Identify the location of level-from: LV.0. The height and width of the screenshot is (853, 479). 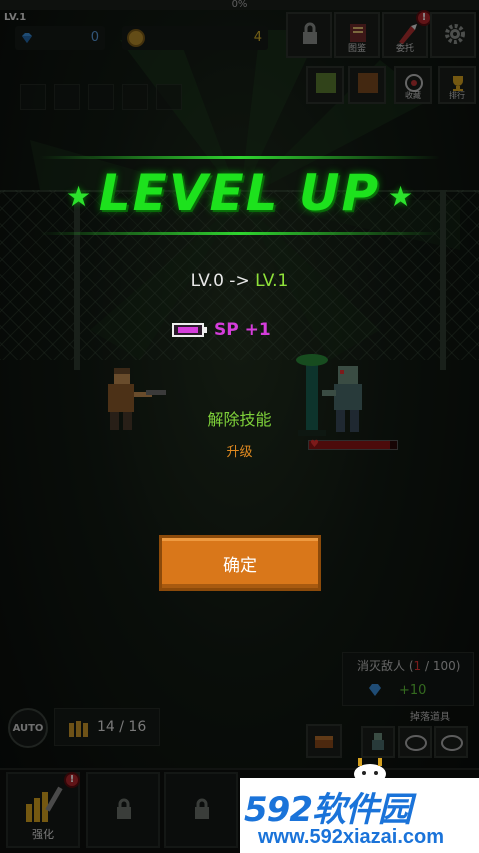
(207, 281).